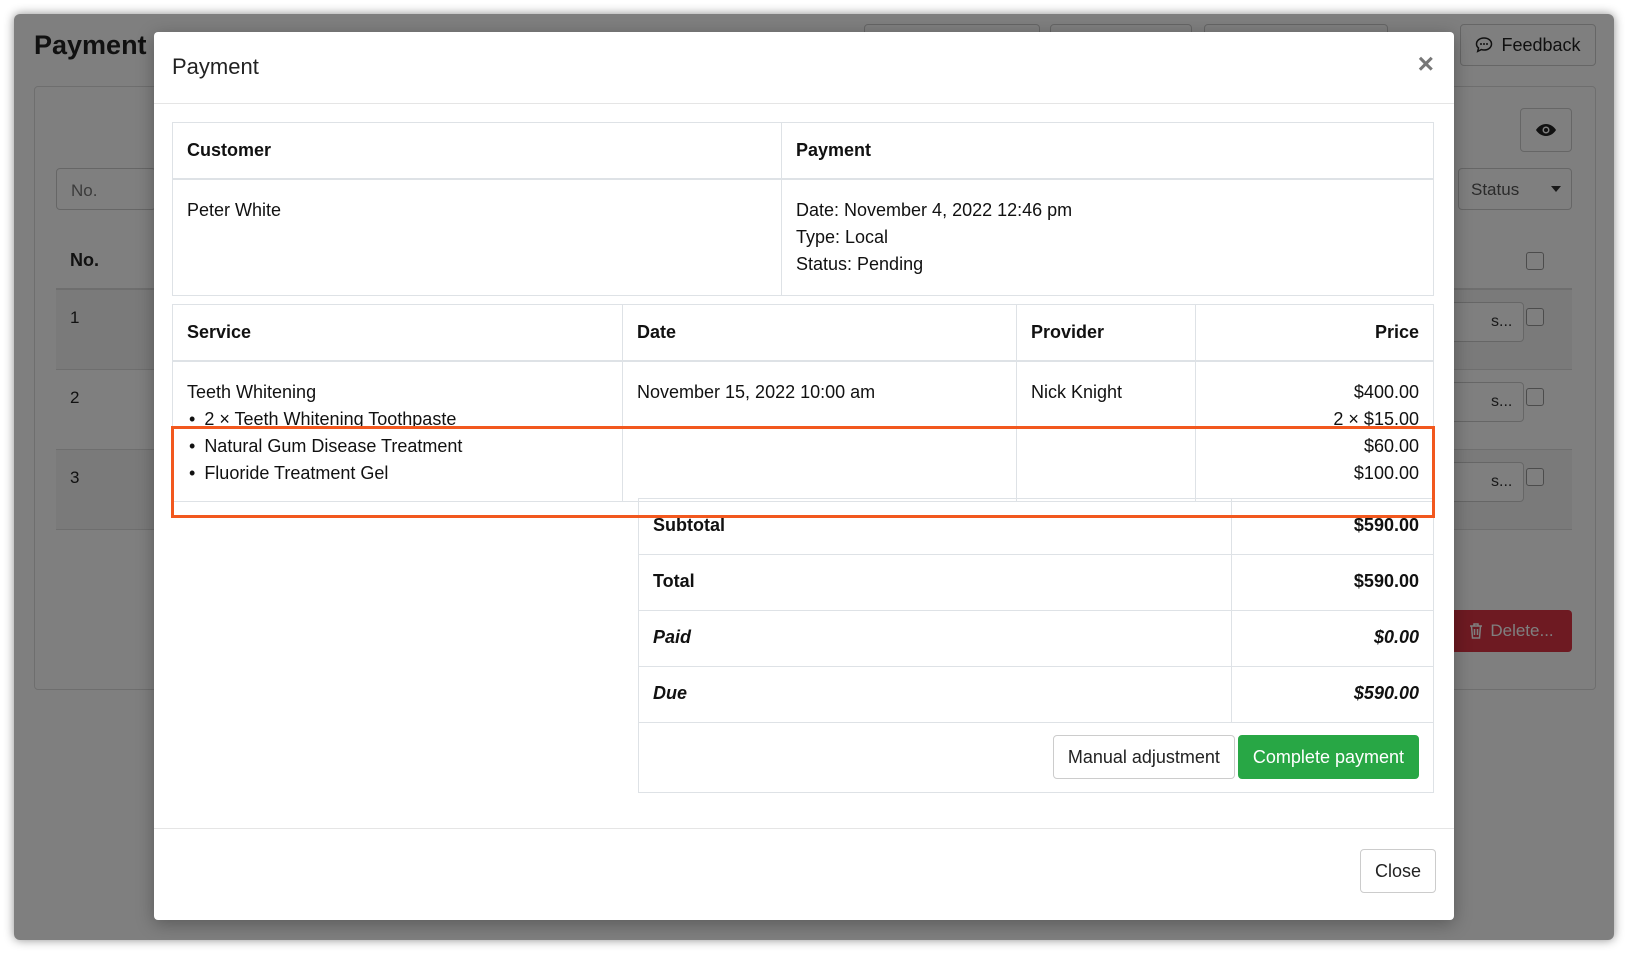 The image size is (1628, 954). Describe the element at coordinates (819, 333) in the screenshot. I see `date-header: Date` at that location.